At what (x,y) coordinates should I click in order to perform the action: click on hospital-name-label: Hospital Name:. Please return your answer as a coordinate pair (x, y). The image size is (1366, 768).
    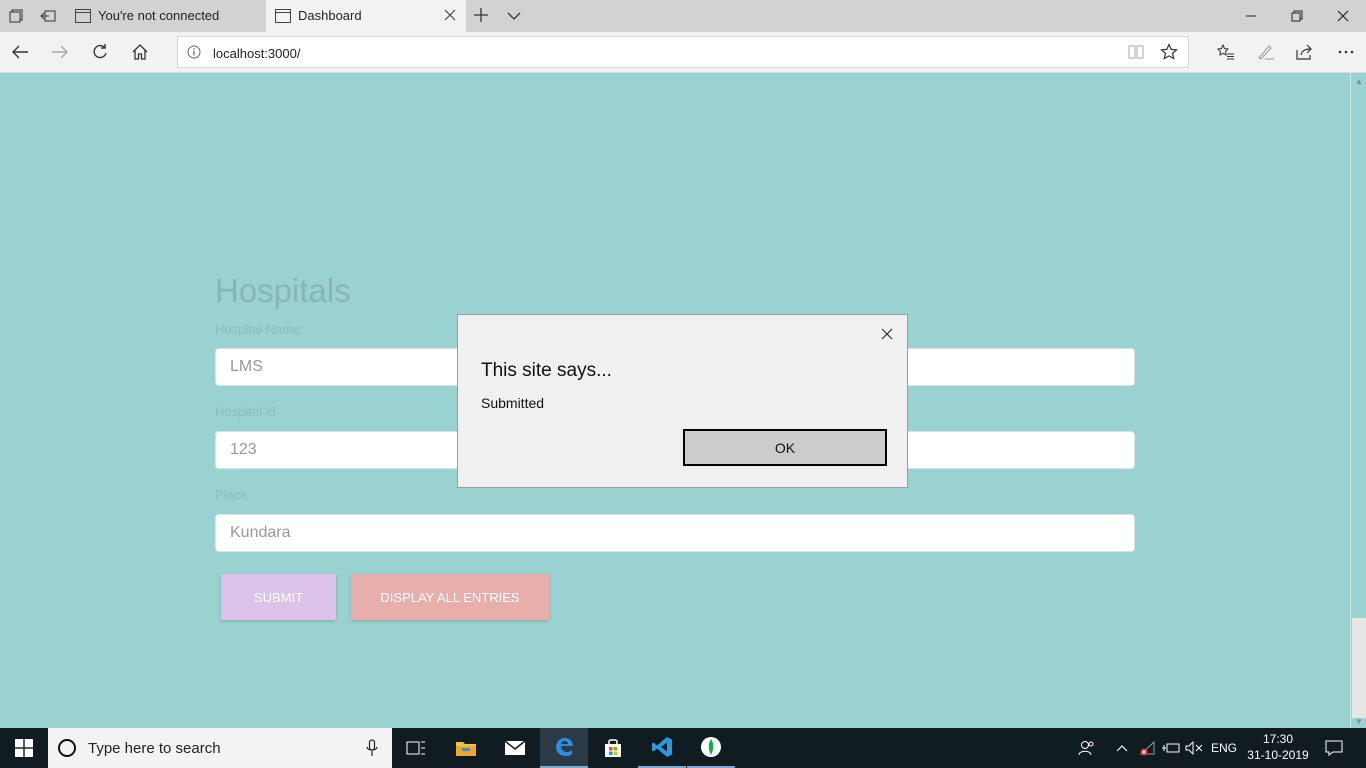
    Looking at the image, I should click on (259, 329).